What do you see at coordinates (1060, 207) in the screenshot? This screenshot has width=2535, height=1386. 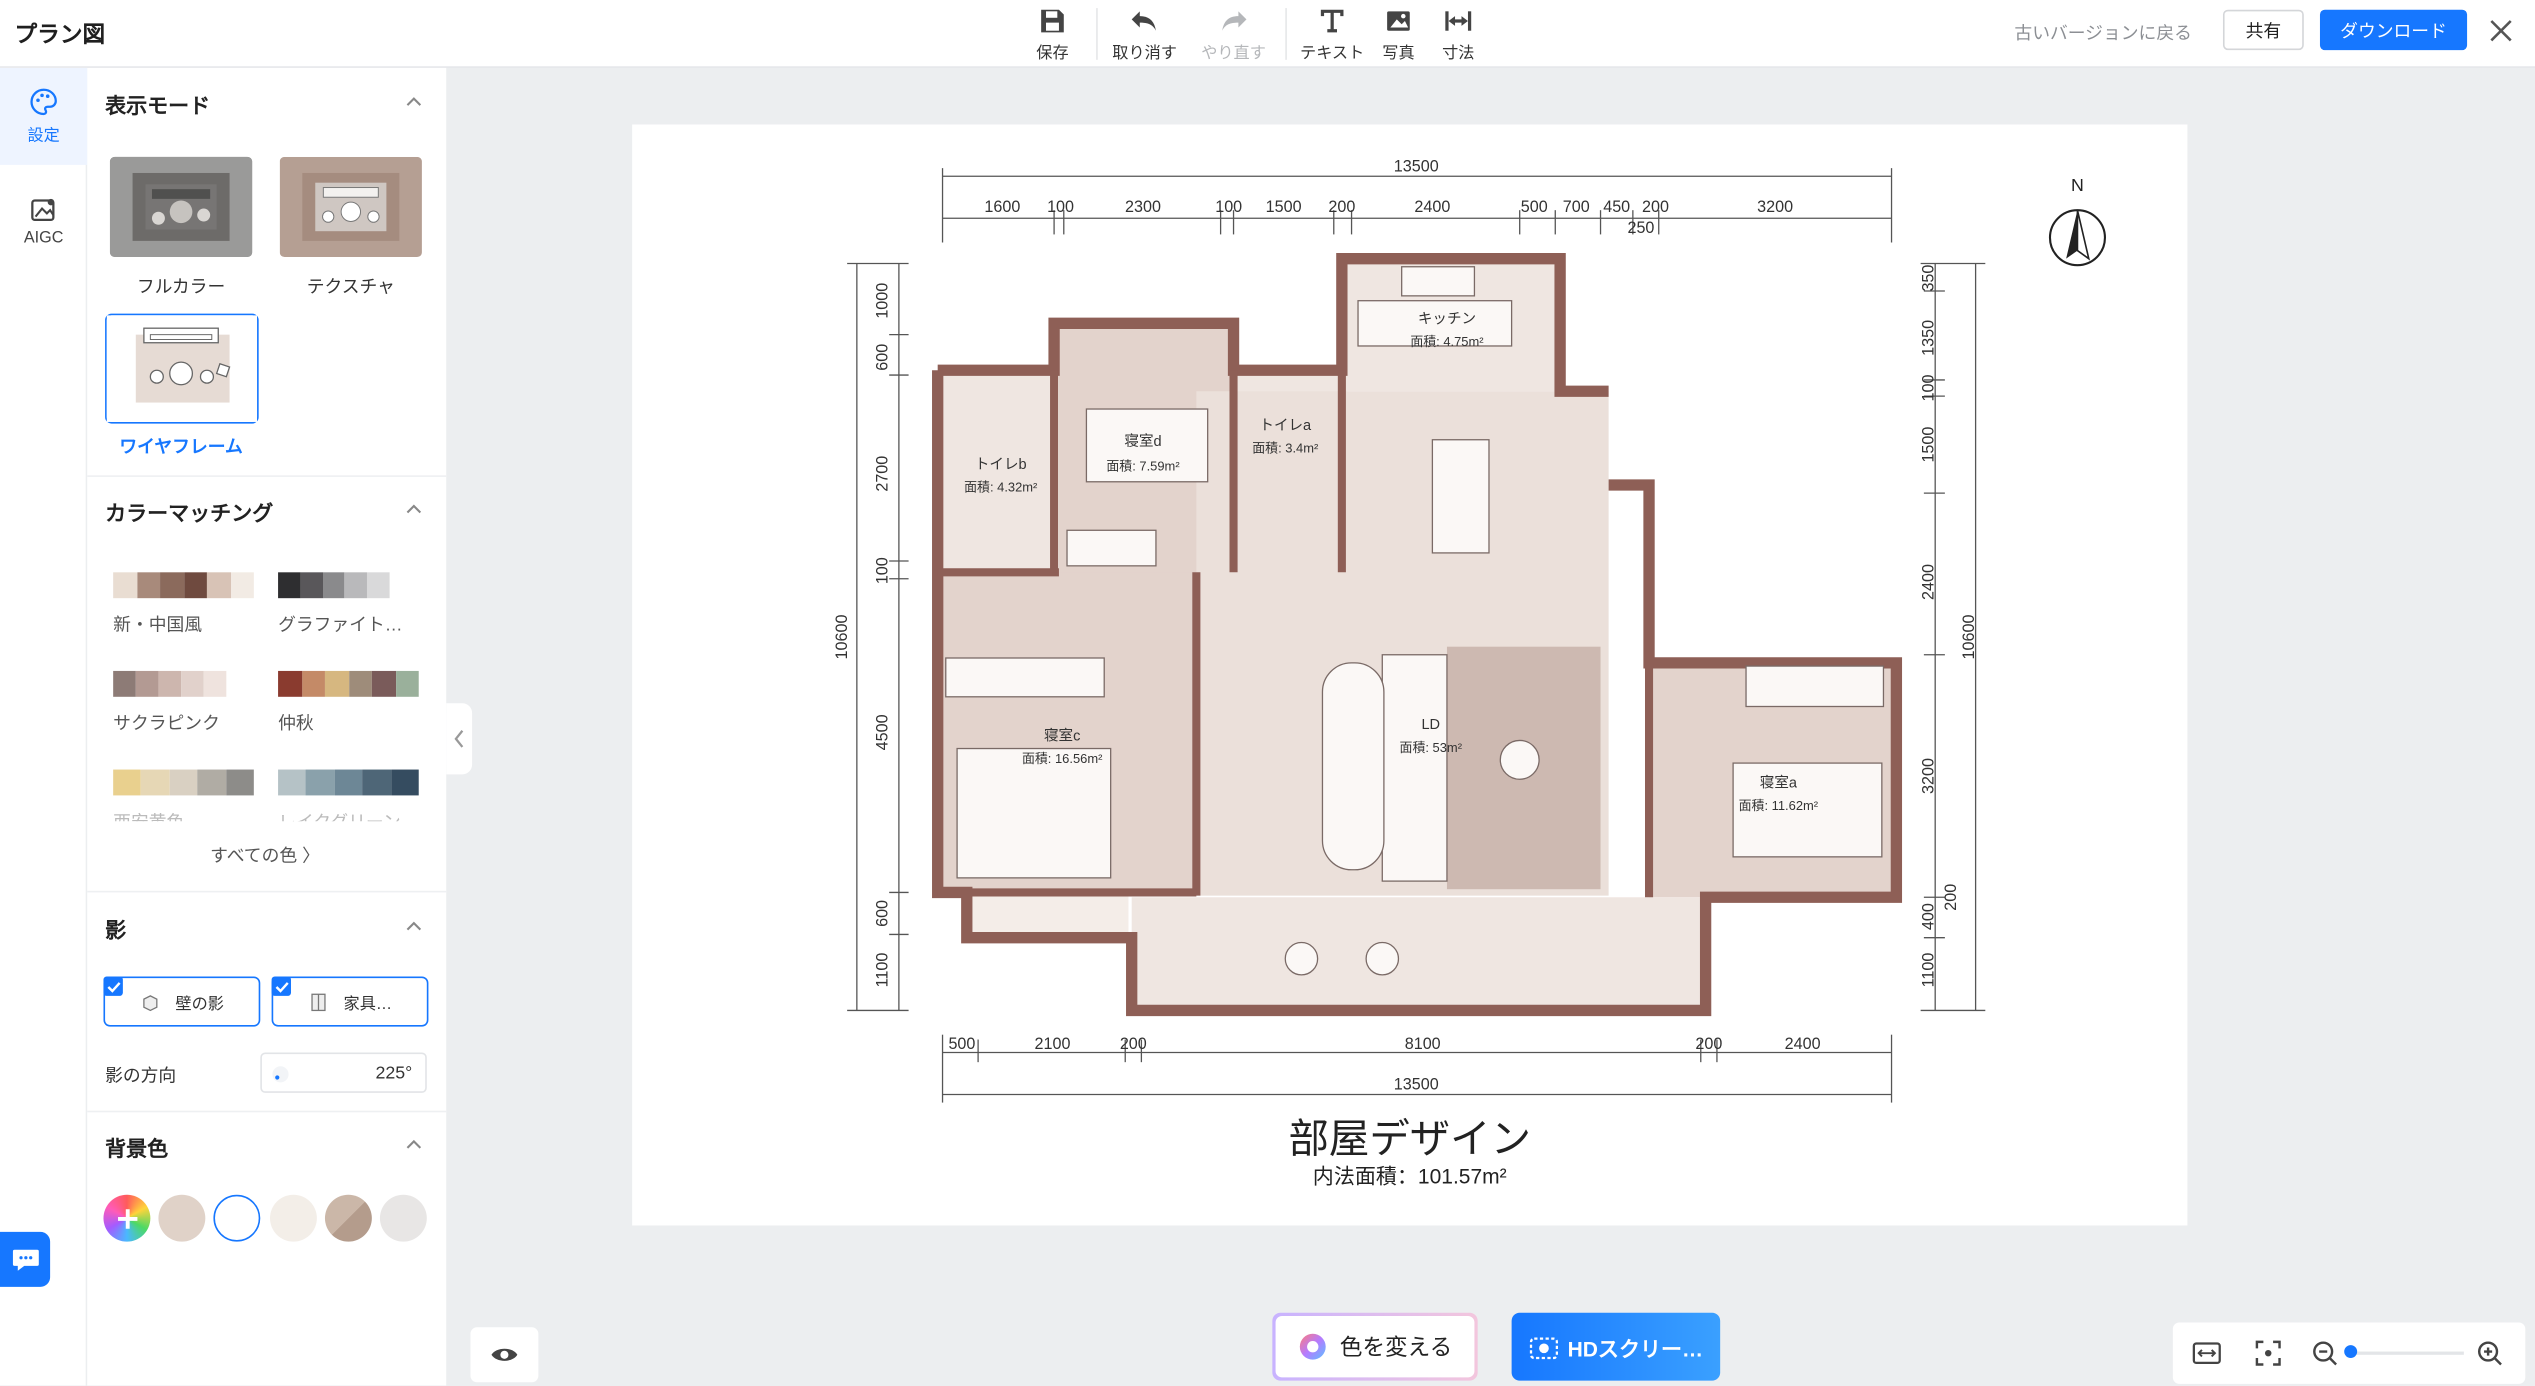 I see `svg-text: 100` at bounding box center [1060, 207].